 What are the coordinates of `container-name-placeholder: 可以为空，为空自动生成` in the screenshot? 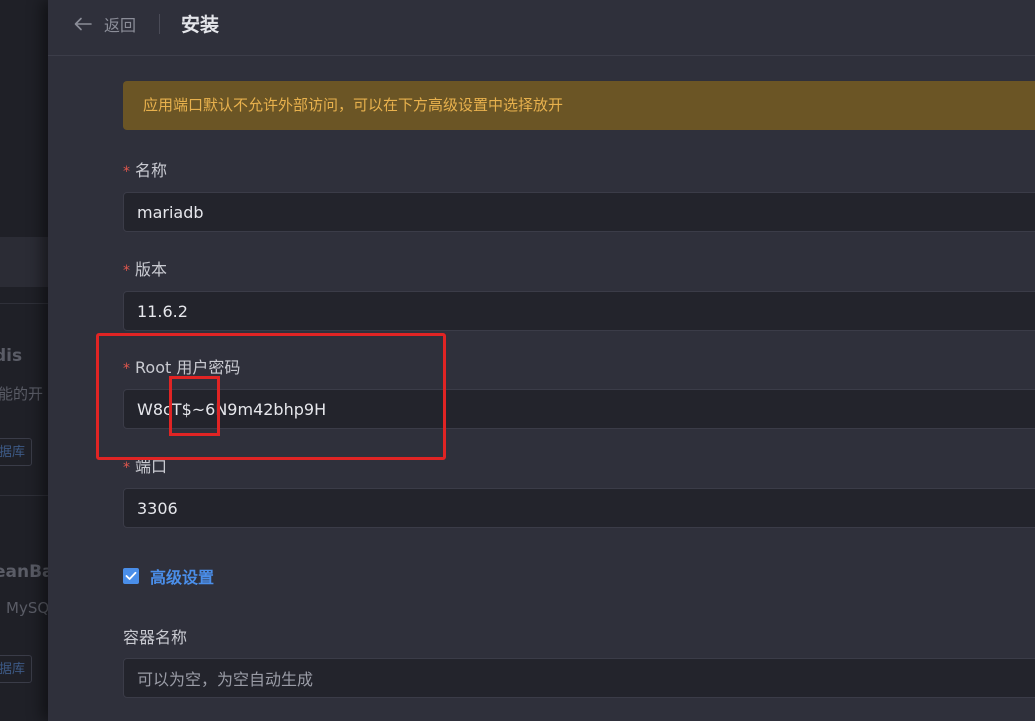 It's located at (225, 679).